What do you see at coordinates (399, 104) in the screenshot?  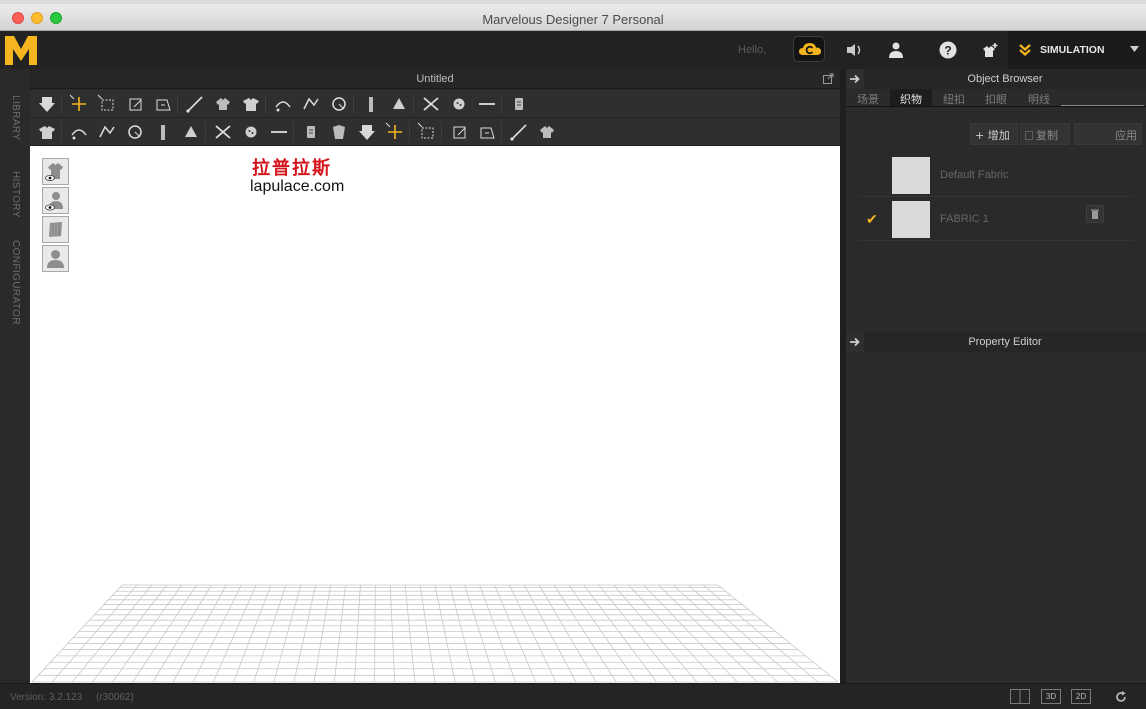 I see `fold-arrangement-tool` at bounding box center [399, 104].